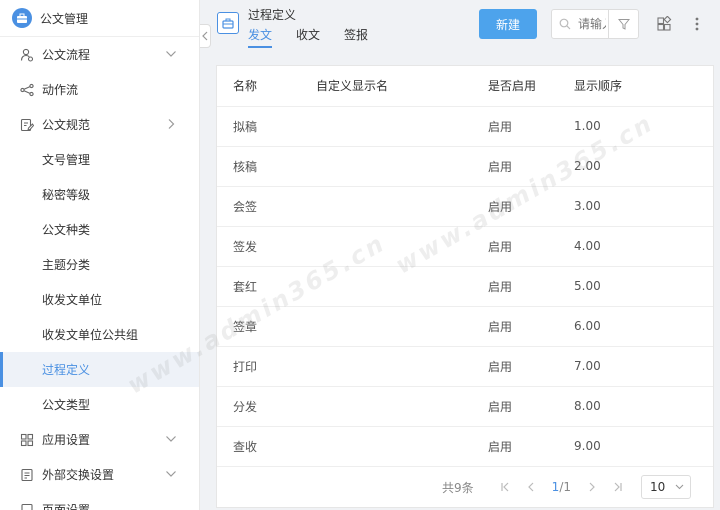  I want to click on search-input, so click(592, 24).